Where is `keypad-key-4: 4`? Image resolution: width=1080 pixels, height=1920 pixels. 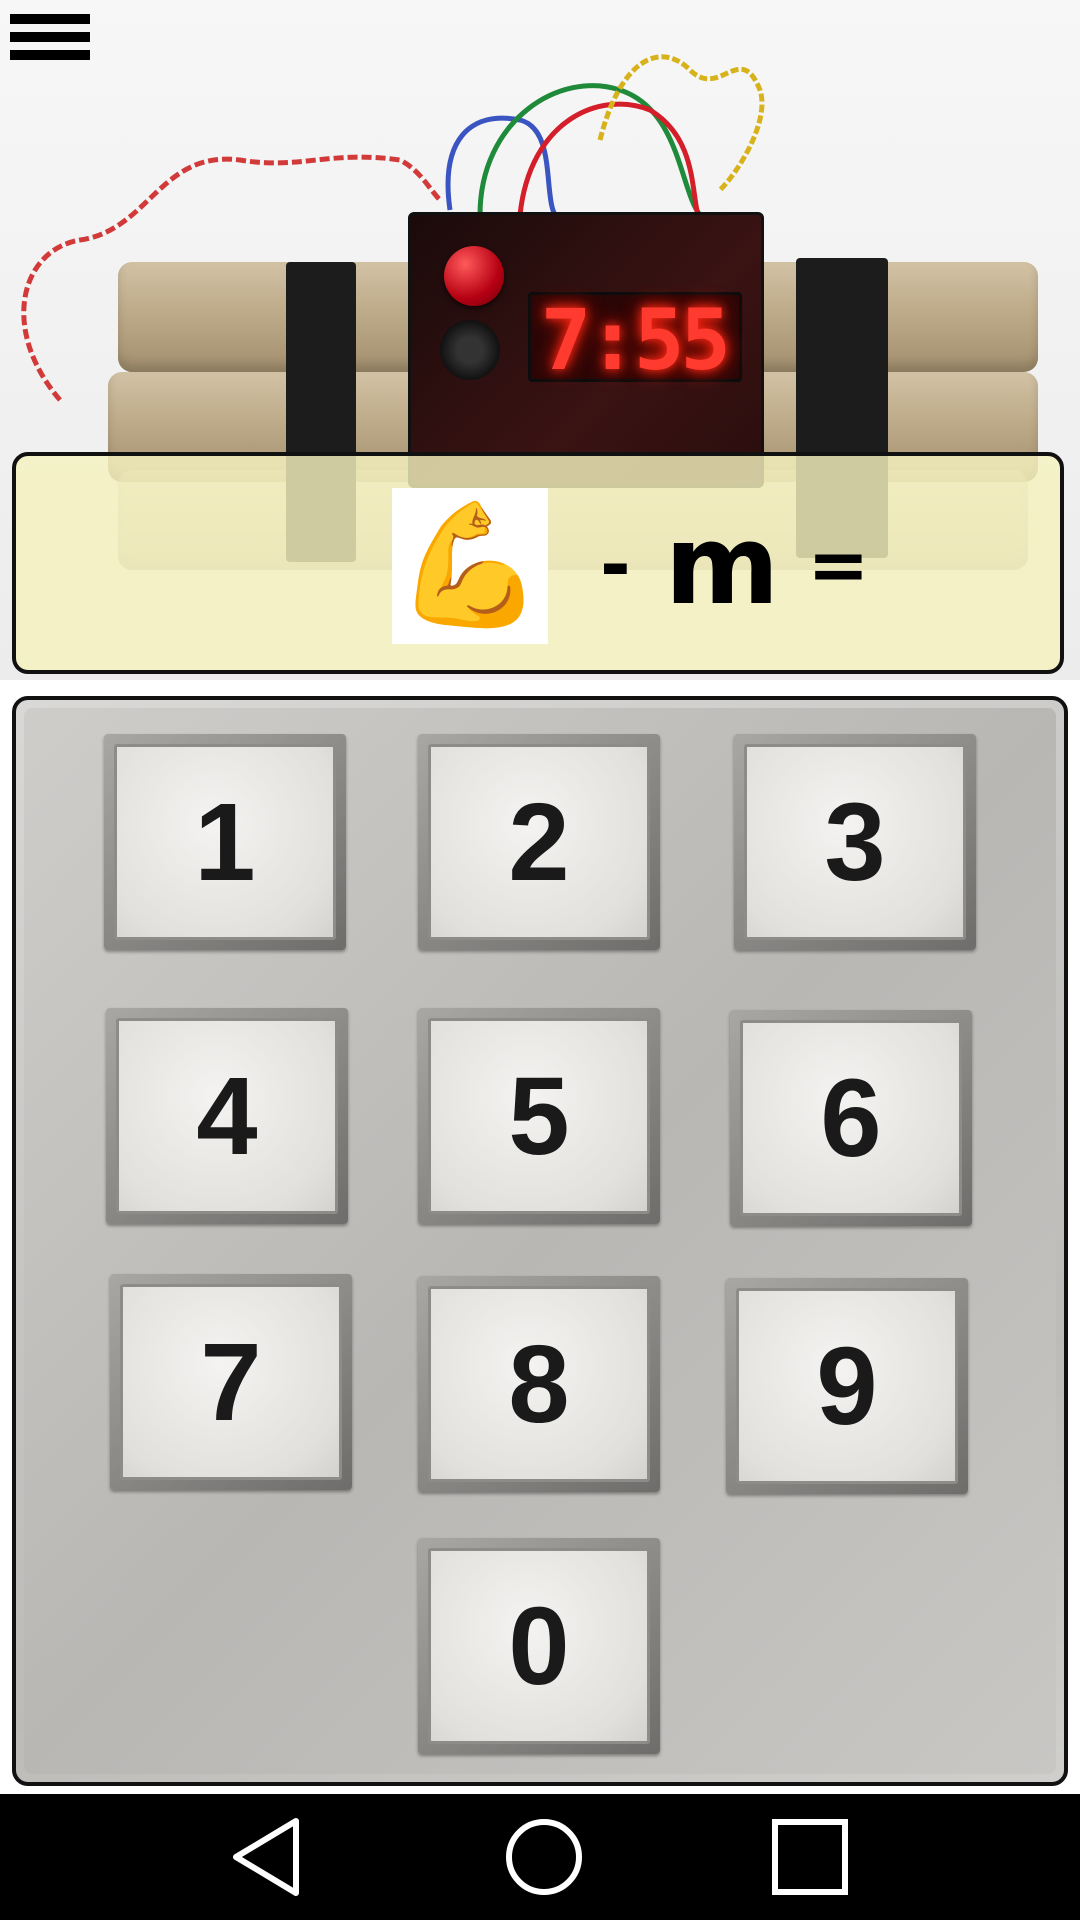 keypad-key-4: 4 is located at coordinates (227, 1116).